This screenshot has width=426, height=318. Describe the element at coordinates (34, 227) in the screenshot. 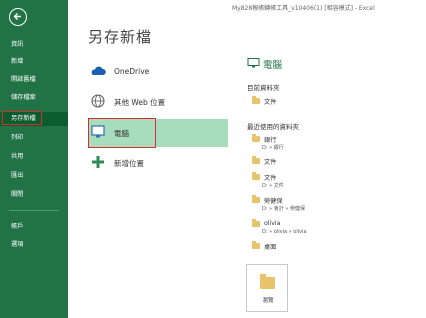

I see `nav-account: 帳戶` at that location.